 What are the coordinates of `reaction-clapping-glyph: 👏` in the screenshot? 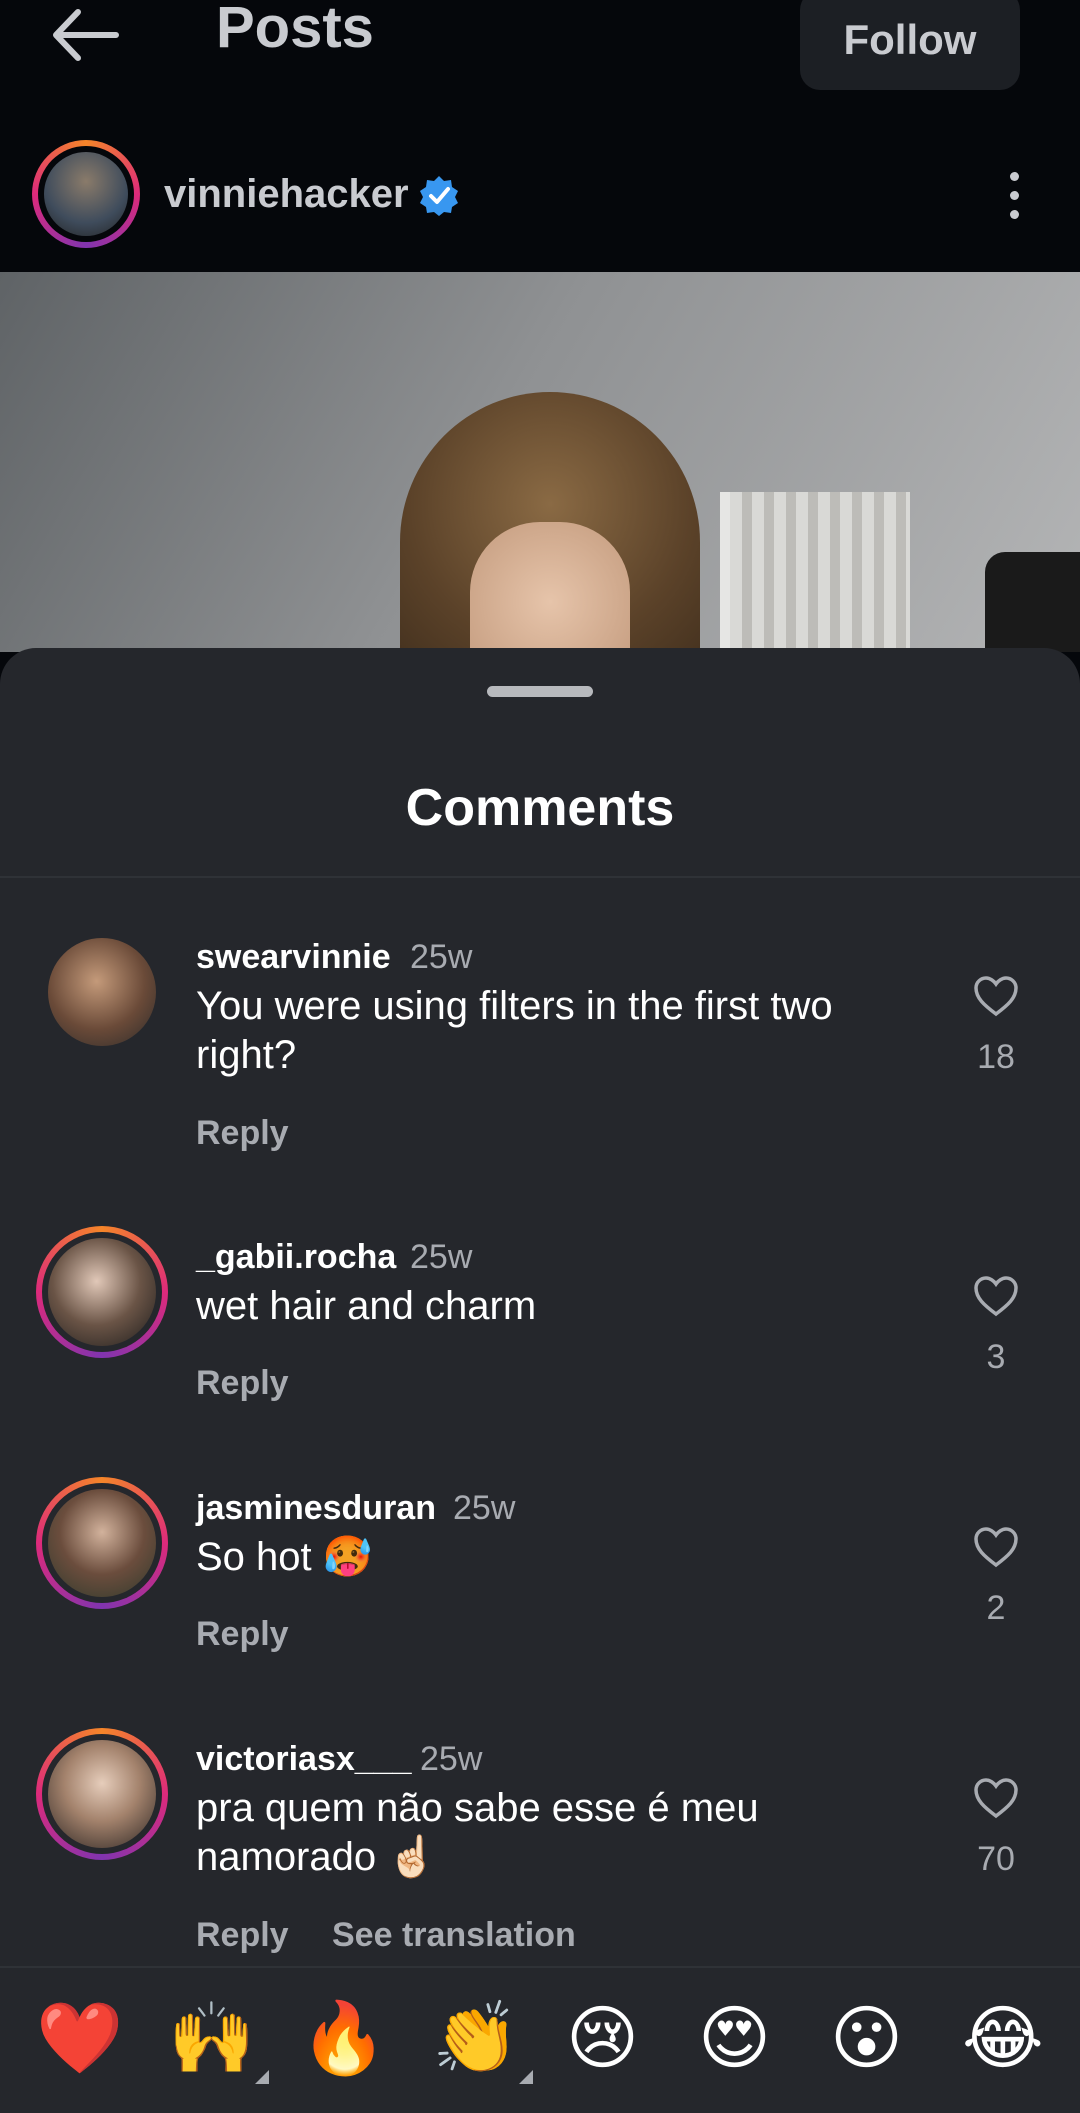 It's located at (476, 2038).